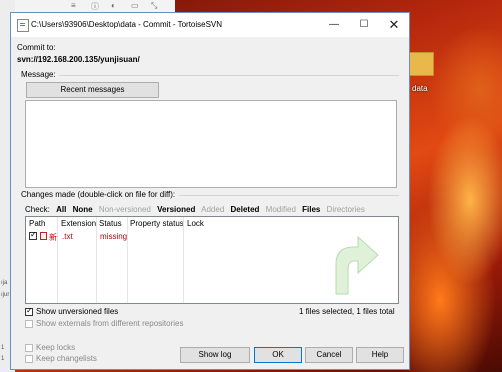 Image resolution: width=502 pixels, height=372 pixels. Describe the element at coordinates (29, 348) in the screenshot. I see `keep-locks-checkbox` at that location.